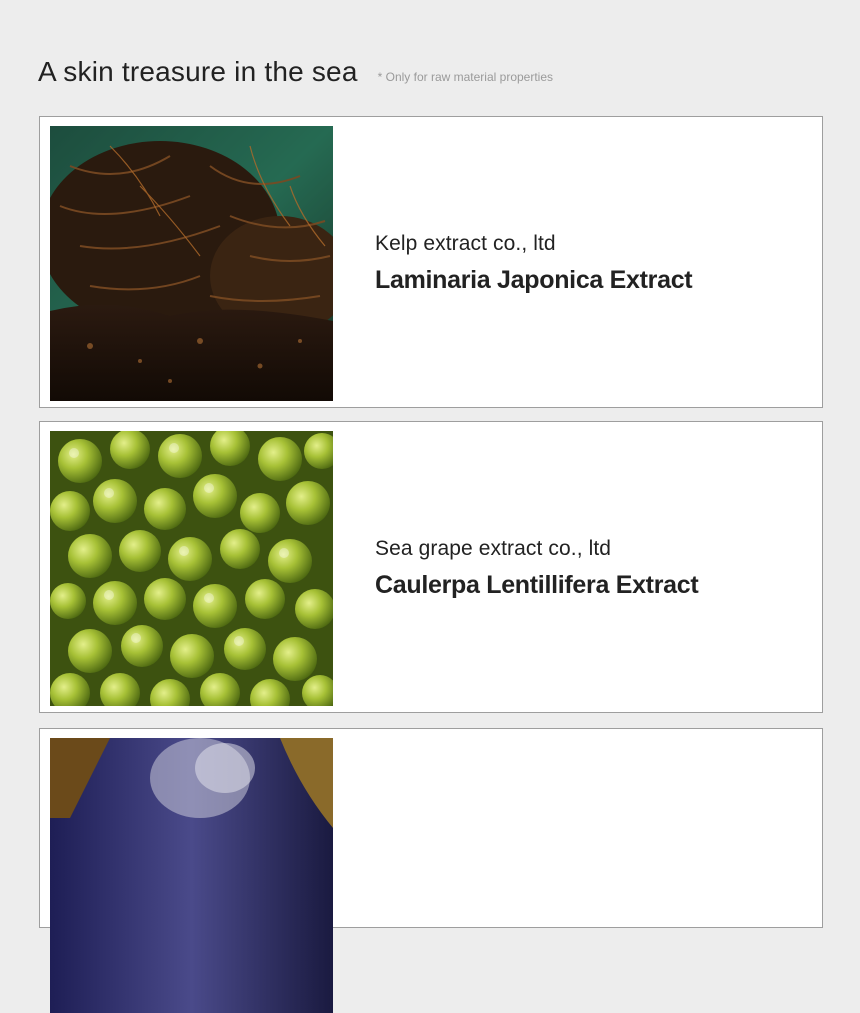  What do you see at coordinates (191, 263) in the screenshot?
I see `kelp-photo` at bounding box center [191, 263].